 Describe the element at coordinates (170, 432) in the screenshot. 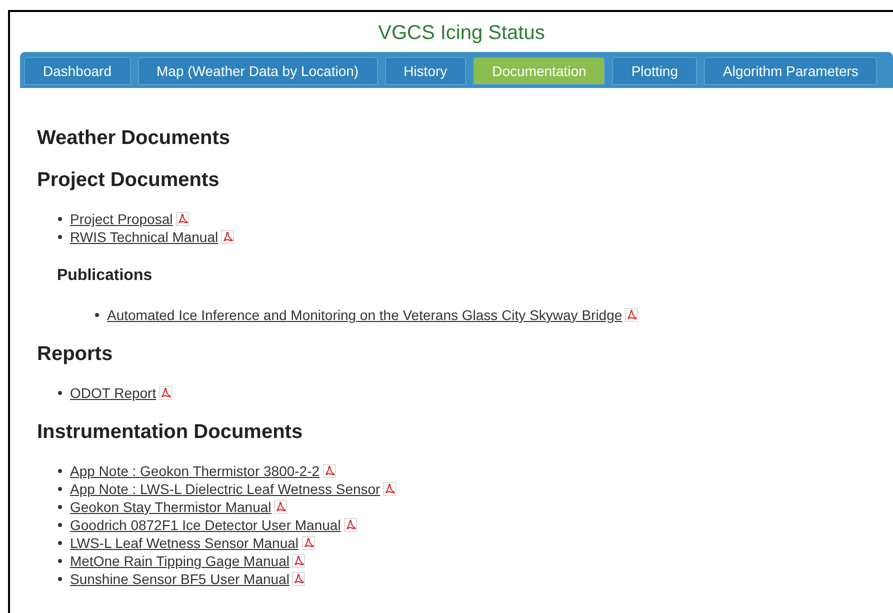

I see `section-heading: Instrumentation Documents` at that location.